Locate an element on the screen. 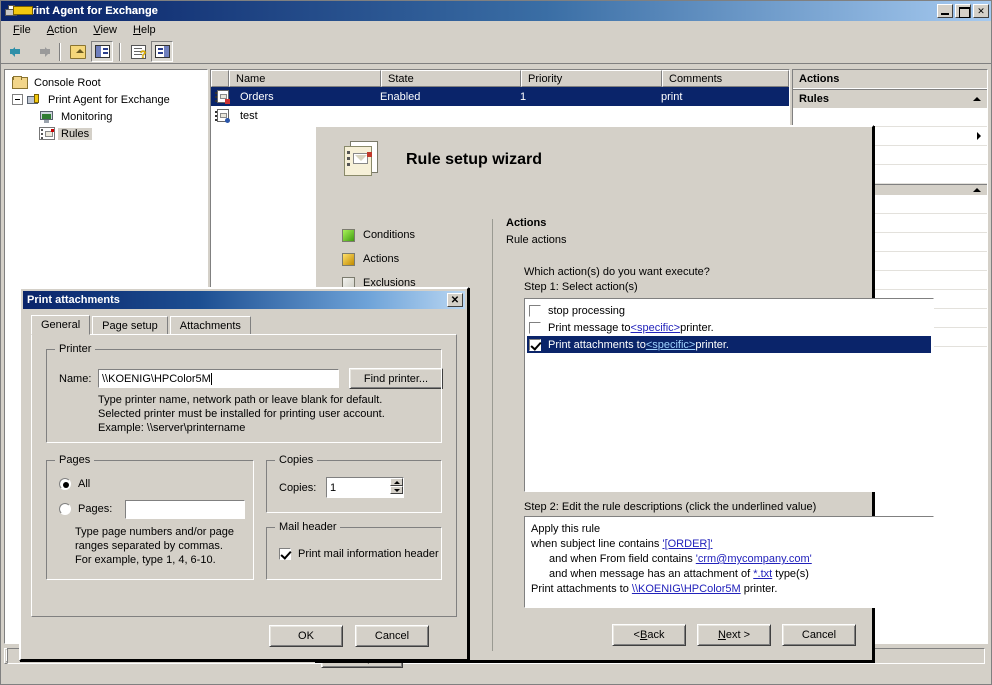 This screenshot has height=685, width=992. table-row: Orders Enabled 1 print is located at coordinates (500, 96).